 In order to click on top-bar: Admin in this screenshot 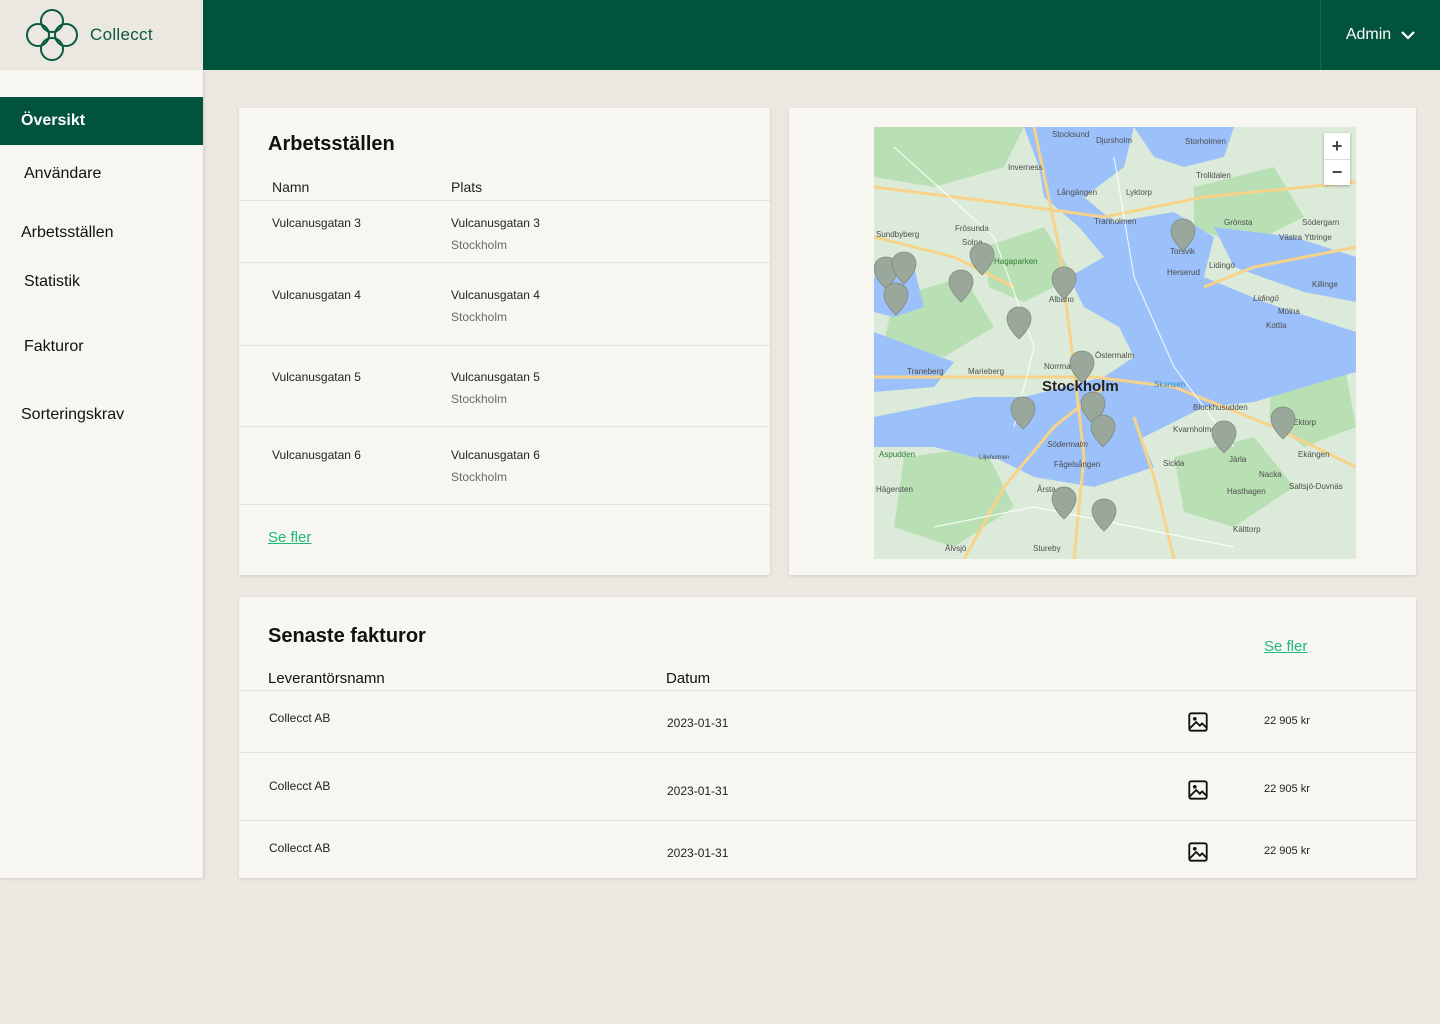, I will do `click(821, 35)`.